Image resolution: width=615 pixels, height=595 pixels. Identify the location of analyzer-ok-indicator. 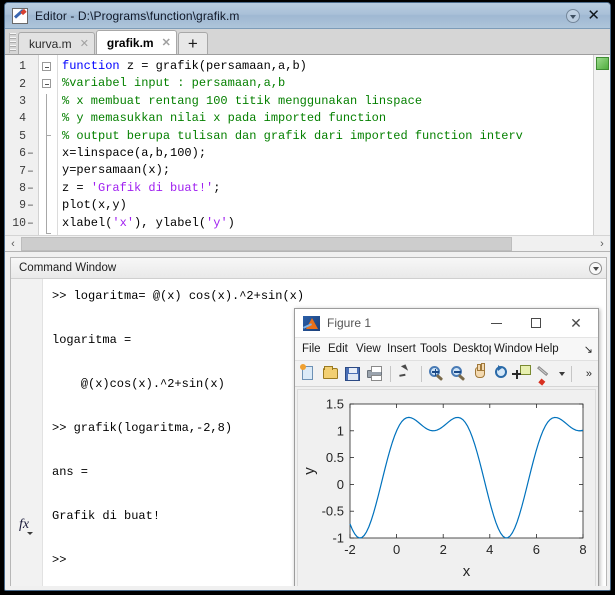
(602, 63).